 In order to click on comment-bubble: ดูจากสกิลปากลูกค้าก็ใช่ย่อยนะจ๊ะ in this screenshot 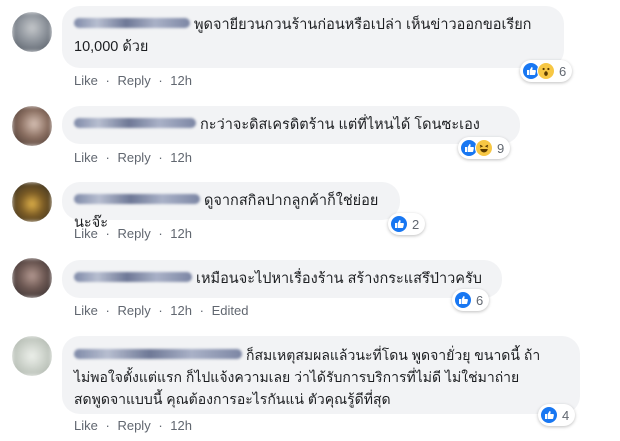, I will do `click(231, 206)`.